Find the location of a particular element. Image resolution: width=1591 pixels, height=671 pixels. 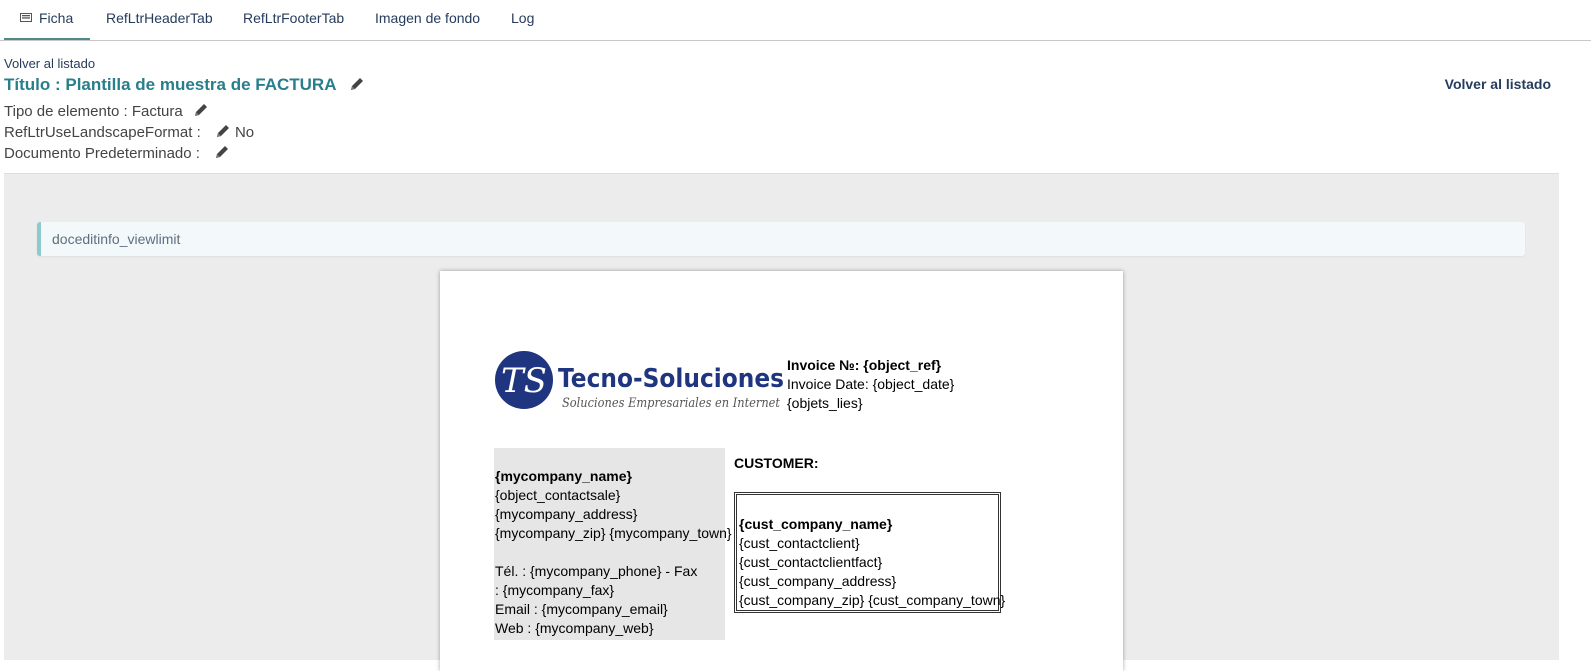

company-line: {object_contactsale} is located at coordinates (558, 495).